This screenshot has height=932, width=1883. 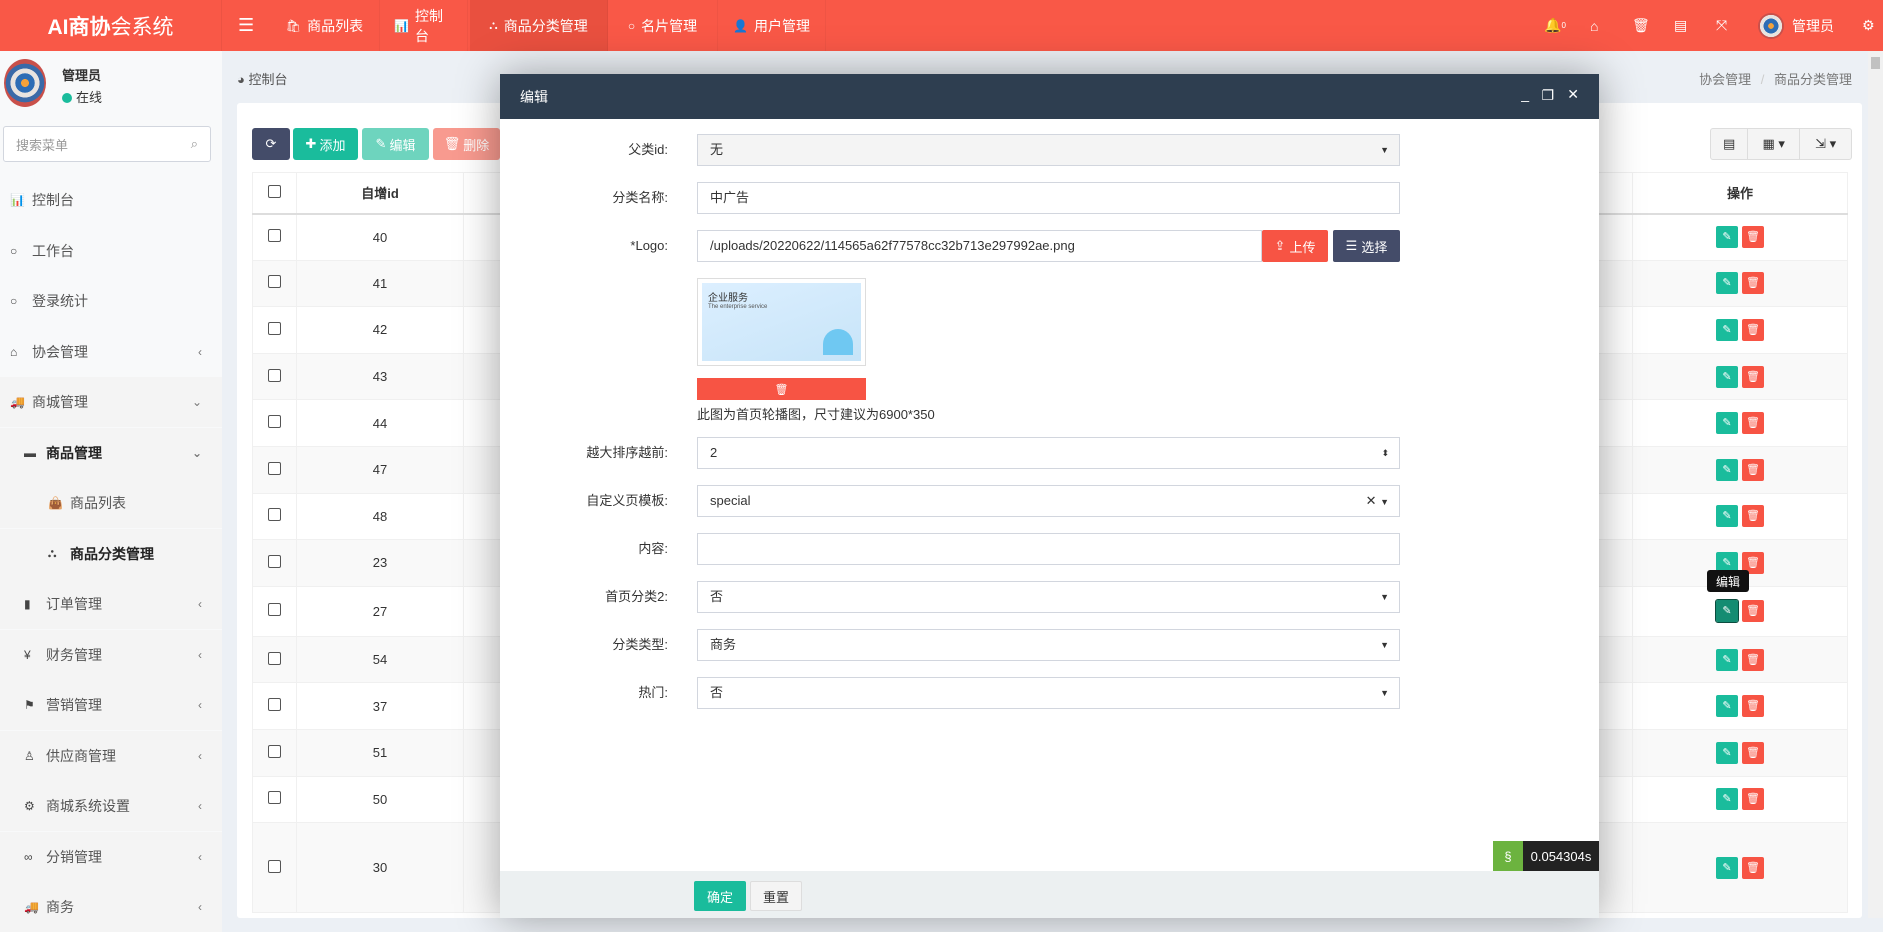 What do you see at coordinates (772, 25) in the screenshot?
I see `nav-user: 👤 用户管理` at bounding box center [772, 25].